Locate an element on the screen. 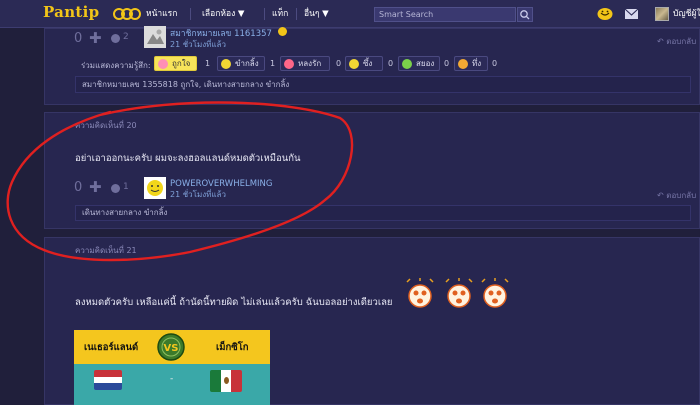 The height and width of the screenshot is (405, 700). author-emoticon-icon is located at coordinates (282, 31).